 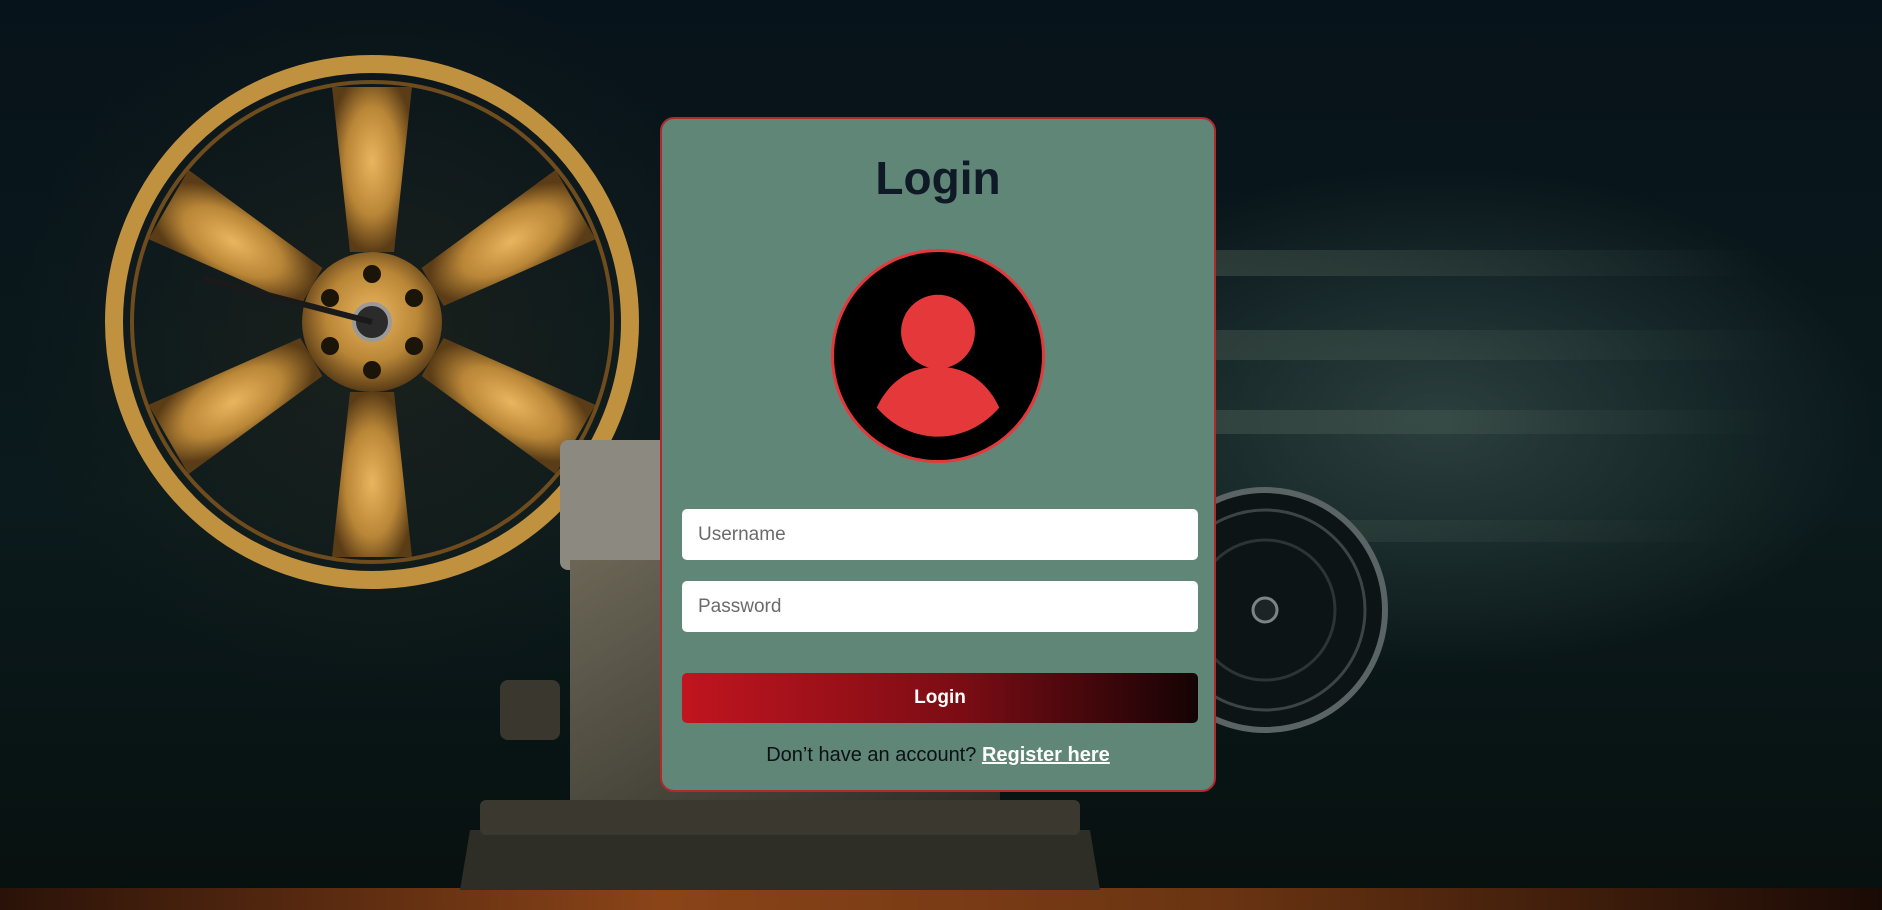 I want to click on login-button: Login, so click(x=940, y=698).